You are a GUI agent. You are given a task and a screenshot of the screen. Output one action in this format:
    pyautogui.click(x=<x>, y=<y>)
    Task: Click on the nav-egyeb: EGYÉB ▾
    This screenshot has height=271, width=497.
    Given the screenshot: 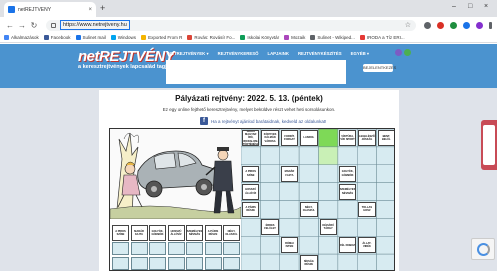 What is the action you would take?
    pyautogui.click(x=360, y=54)
    